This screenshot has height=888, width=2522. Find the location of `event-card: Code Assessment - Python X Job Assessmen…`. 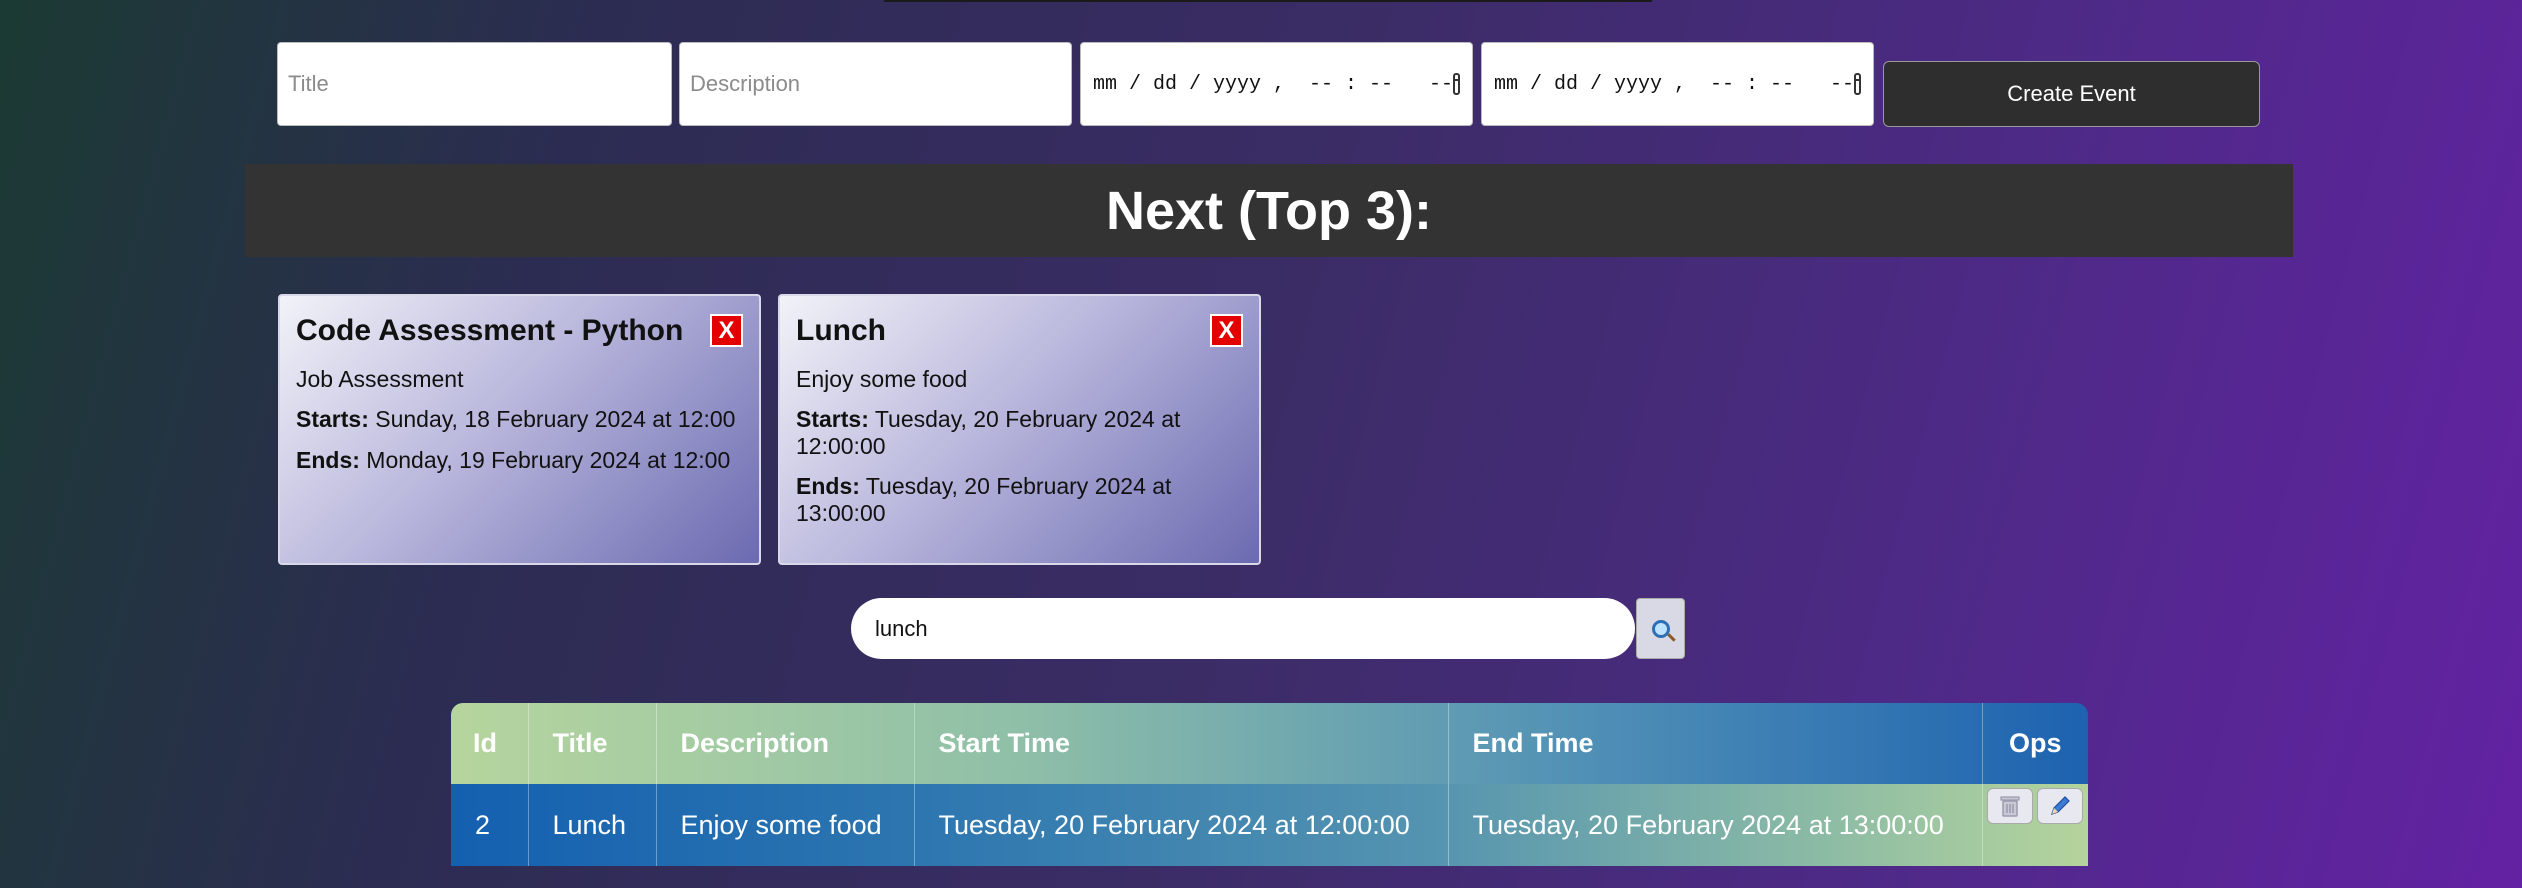

event-card: Code Assessment - Python X Job Assessmen… is located at coordinates (519, 429).